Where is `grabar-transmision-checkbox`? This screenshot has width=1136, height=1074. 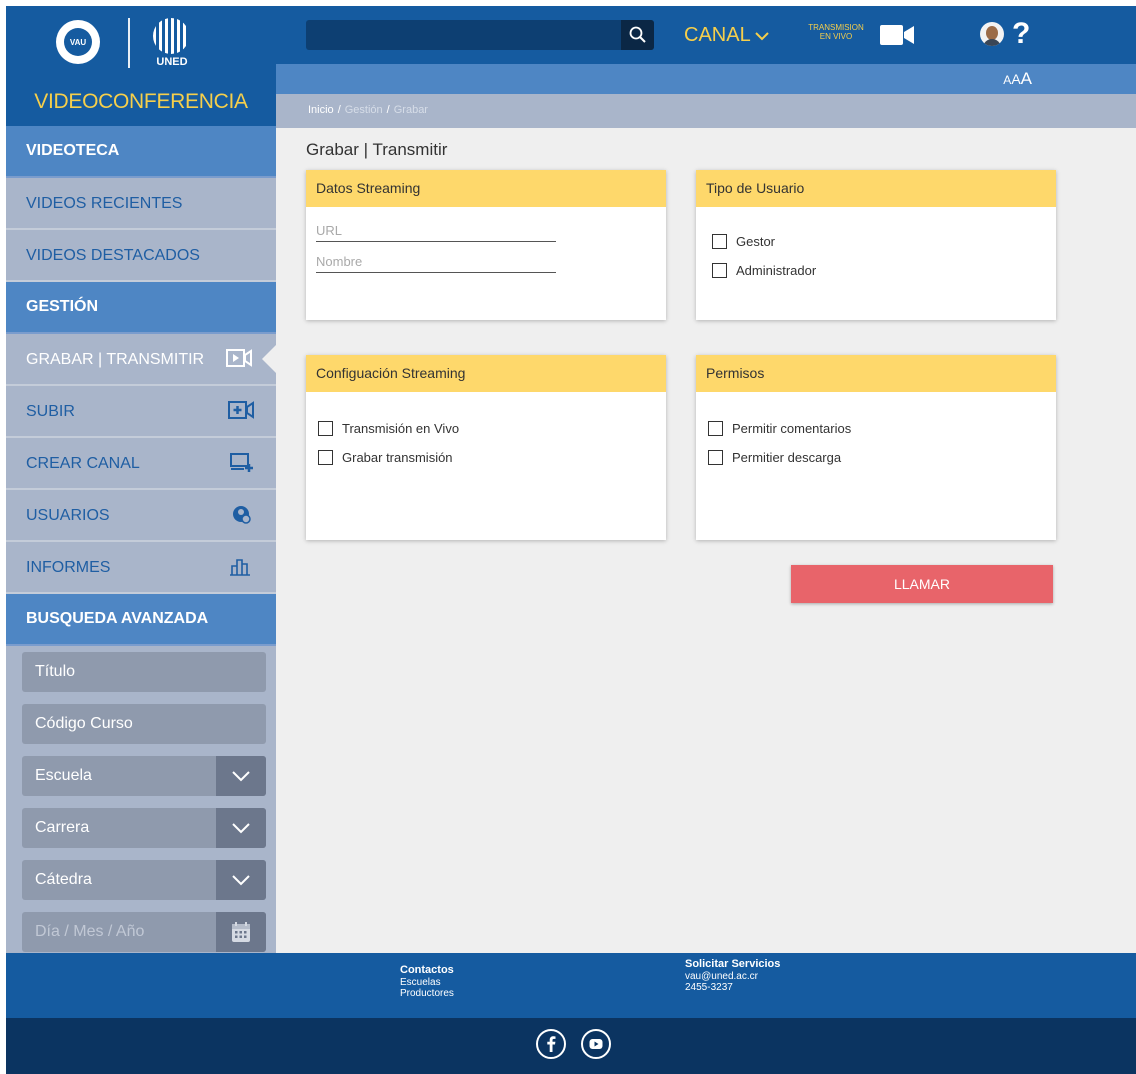
grabar-transmision-checkbox is located at coordinates (325, 457).